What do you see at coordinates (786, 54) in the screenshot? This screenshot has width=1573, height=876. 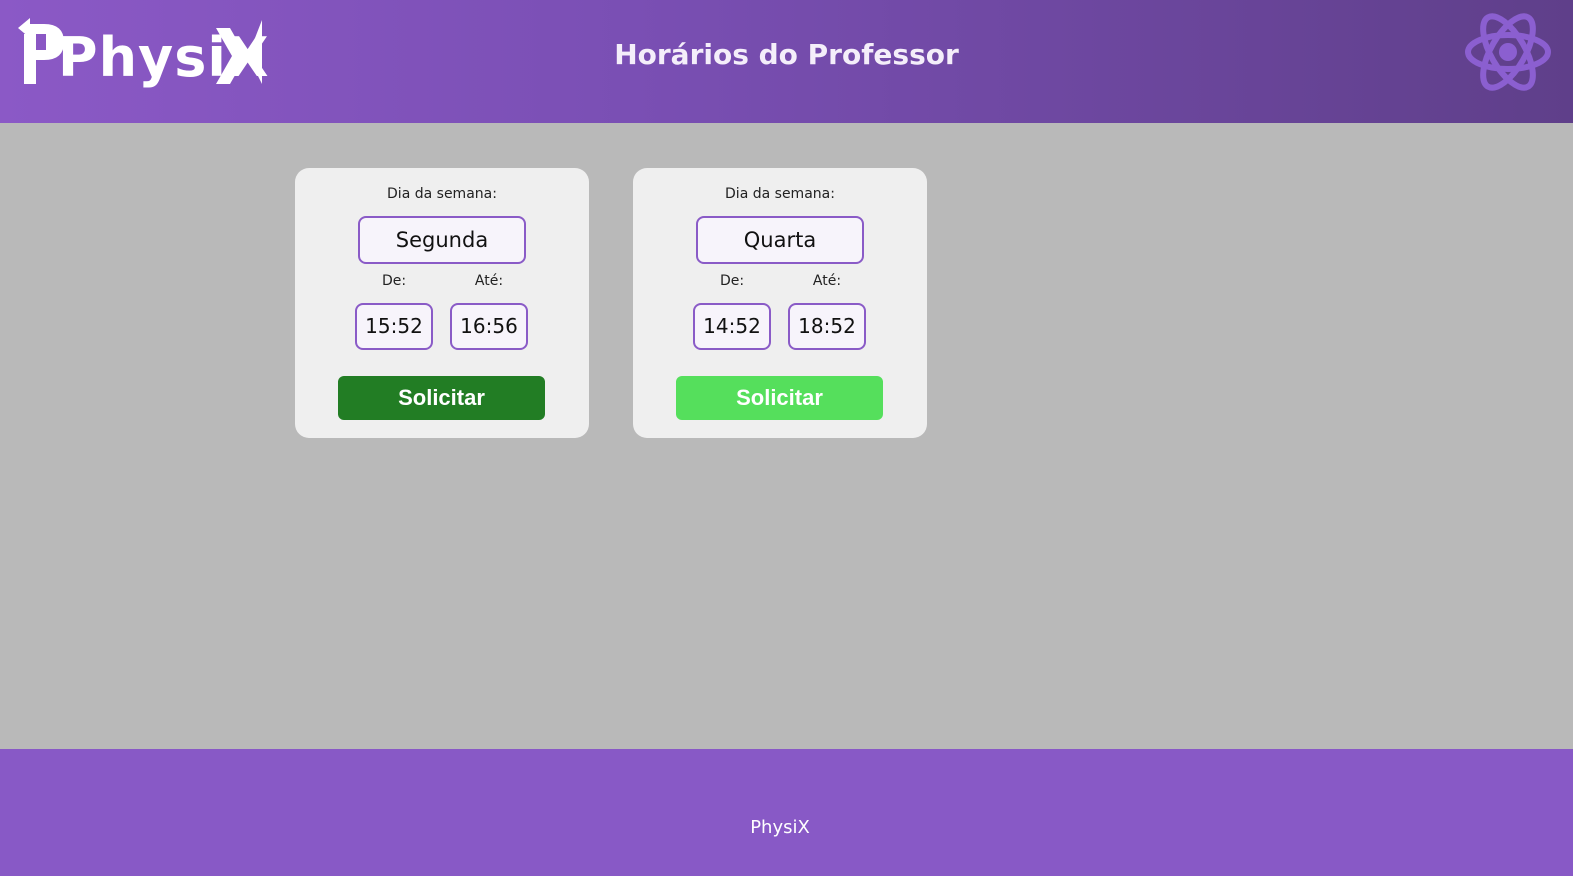 I see `page-title: Horários do Professor` at bounding box center [786, 54].